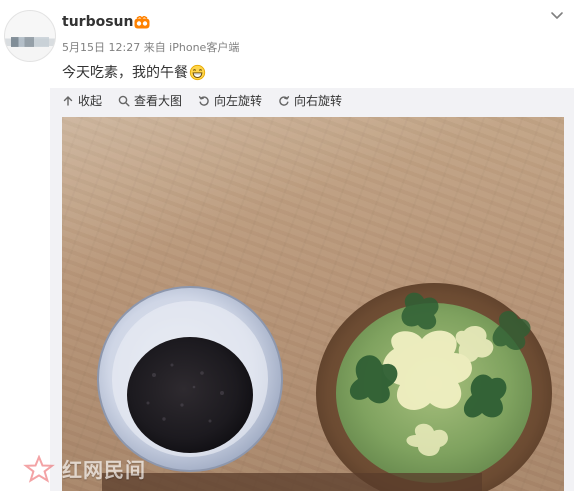 Image resolution: width=574 pixels, height=491 pixels. What do you see at coordinates (90, 101) in the screenshot?
I see `collapse-label: 收起` at bounding box center [90, 101].